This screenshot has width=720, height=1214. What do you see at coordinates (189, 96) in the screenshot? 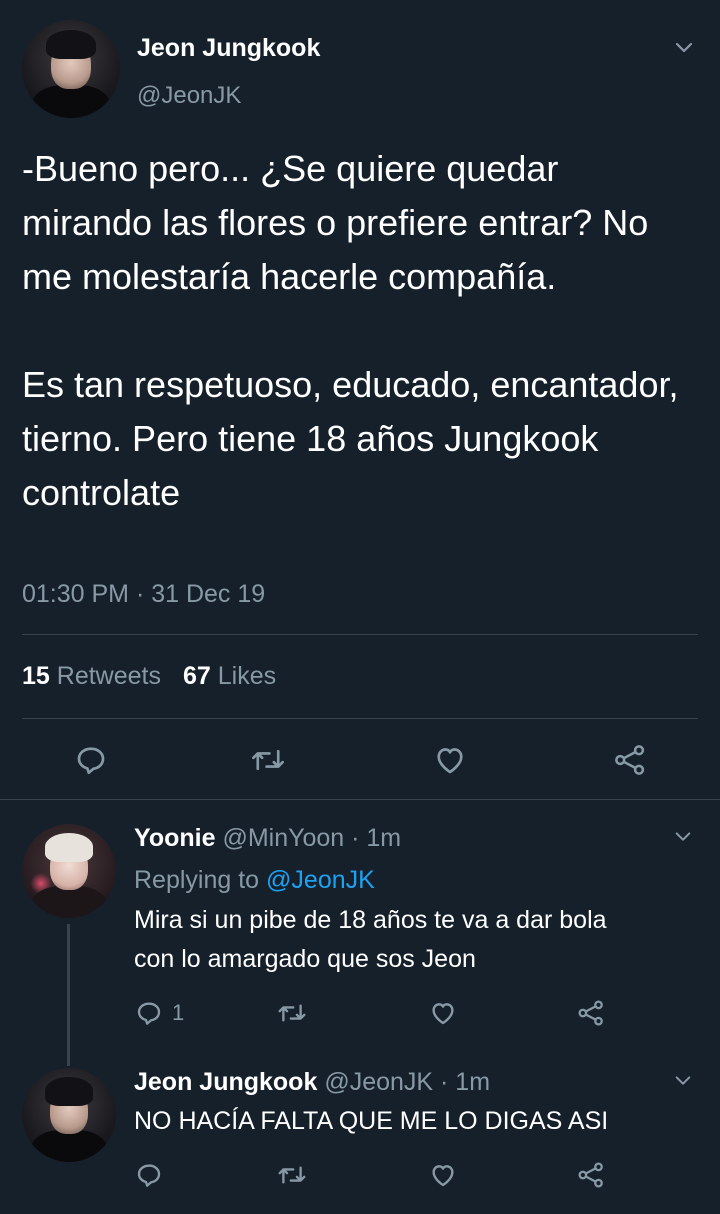
I see `author-handle: @JeonJK` at bounding box center [189, 96].